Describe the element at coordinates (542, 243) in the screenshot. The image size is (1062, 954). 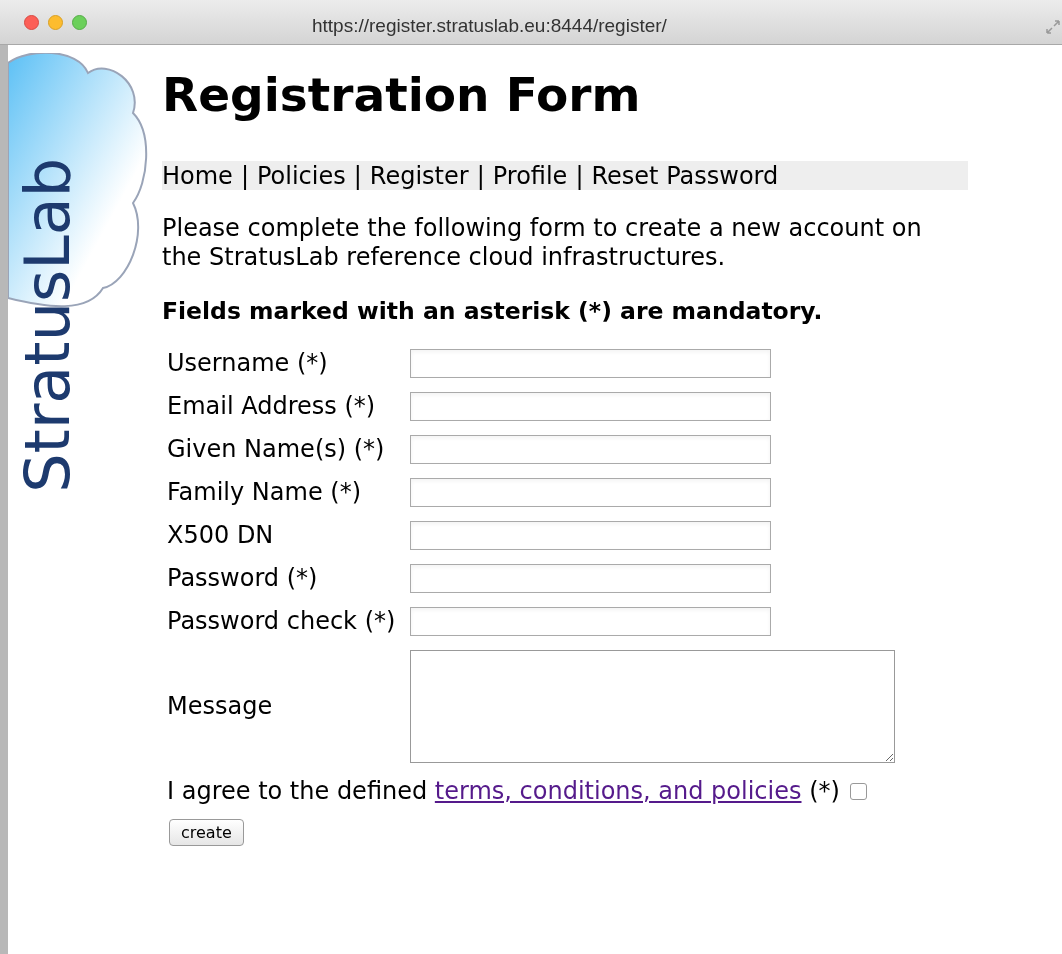
I see `intro-text: Please complete the following form to create a new account on the StratusLab reference cloud infrastructures.` at that location.